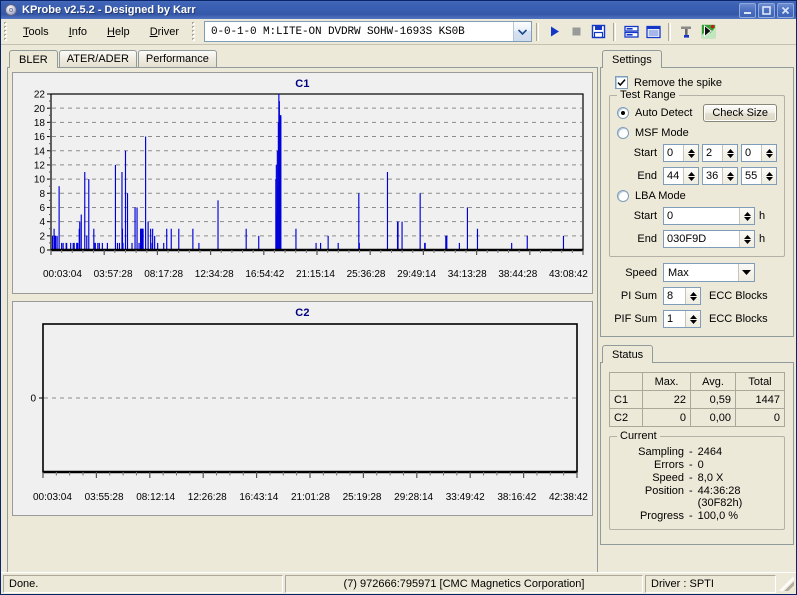 The height and width of the screenshot is (595, 797). What do you see at coordinates (195, 31) in the screenshot?
I see `toolbar-drag-grip` at bounding box center [195, 31].